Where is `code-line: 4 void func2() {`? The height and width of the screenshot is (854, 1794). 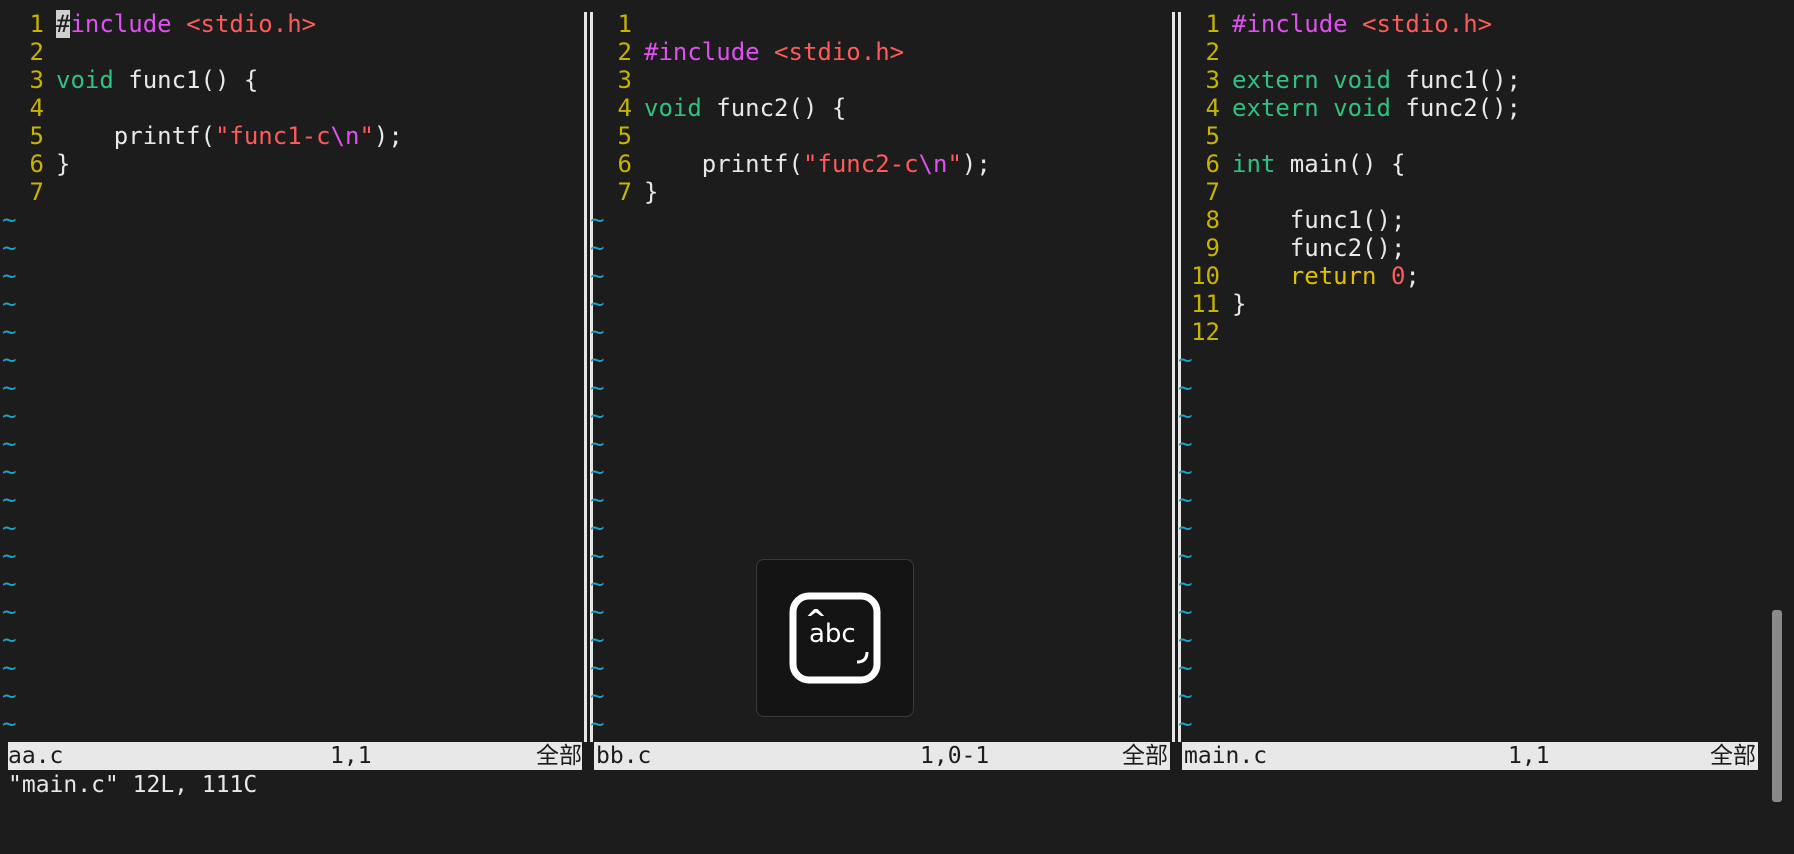 code-line: 4 void func2() { is located at coordinates (880, 108).